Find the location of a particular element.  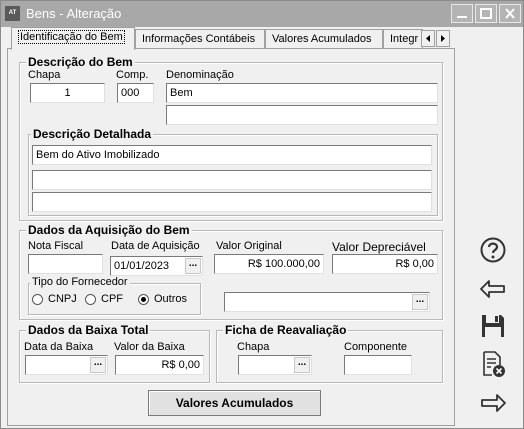

tab-valores-acumulados: Valores Acumulados is located at coordinates (324, 39).